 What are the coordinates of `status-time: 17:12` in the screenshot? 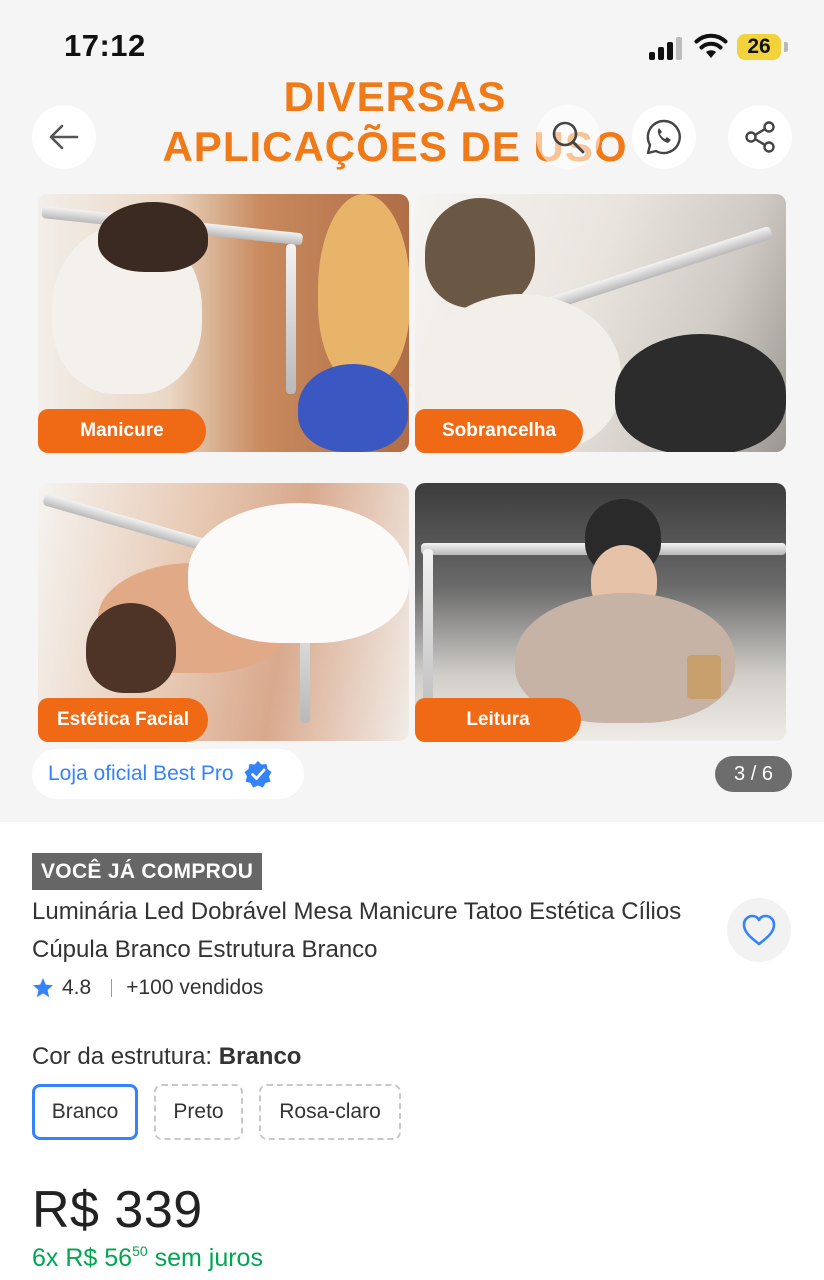 It's located at (105, 45).